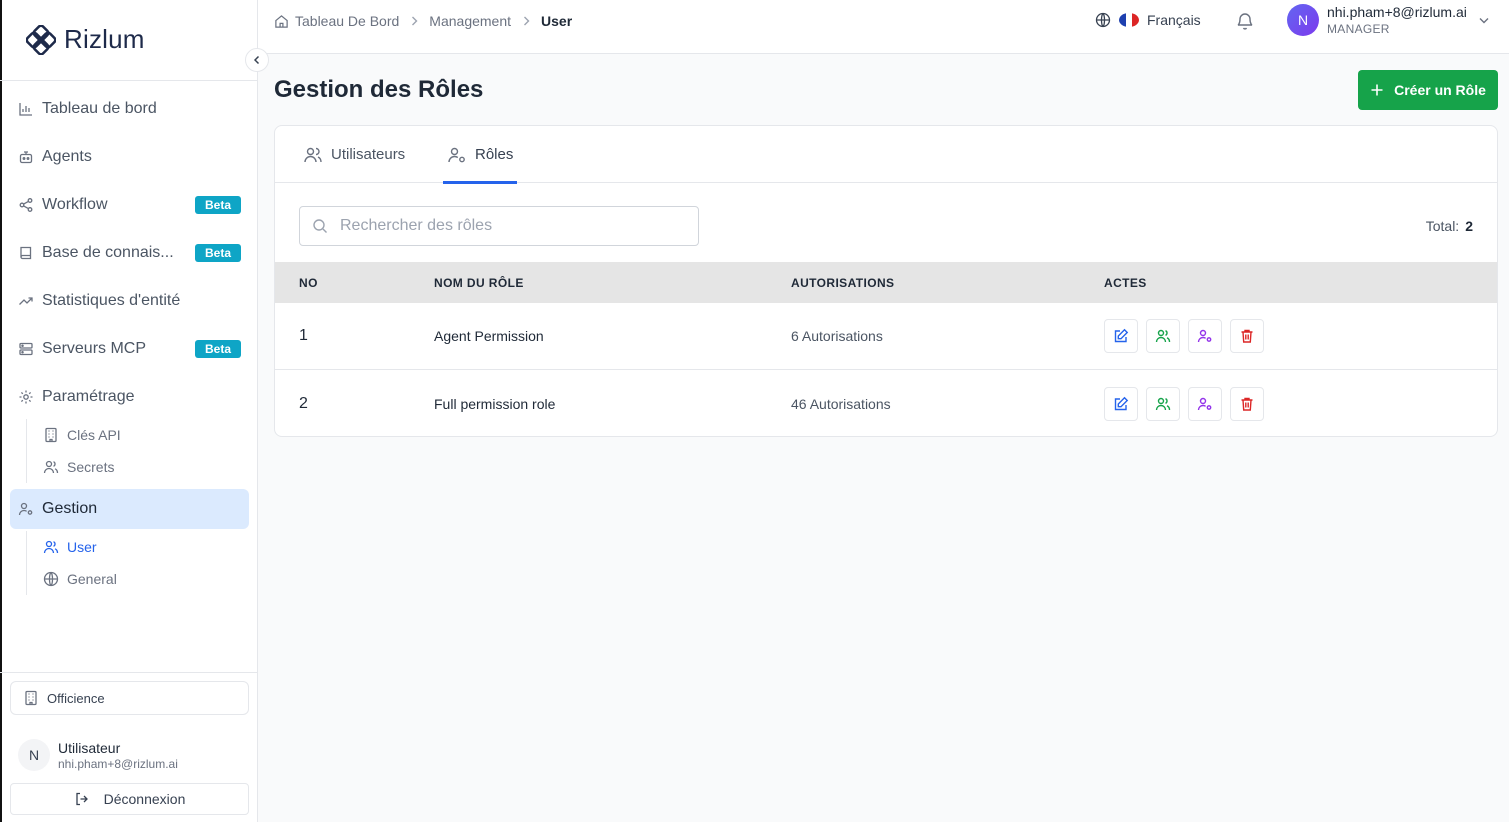 The height and width of the screenshot is (822, 1509). I want to click on total-value: 2, so click(1469, 226).